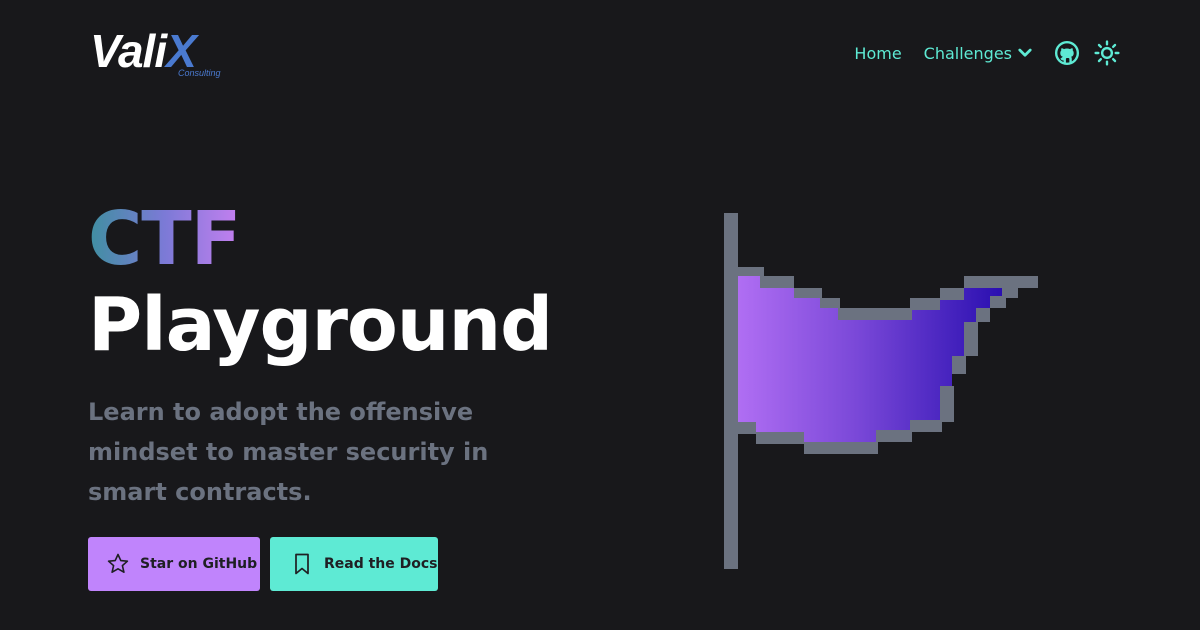 The image size is (1200, 630). Describe the element at coordinates (381, 564) in the screenshot. I see `read-the-docs-label: Read the Docs` at that location.